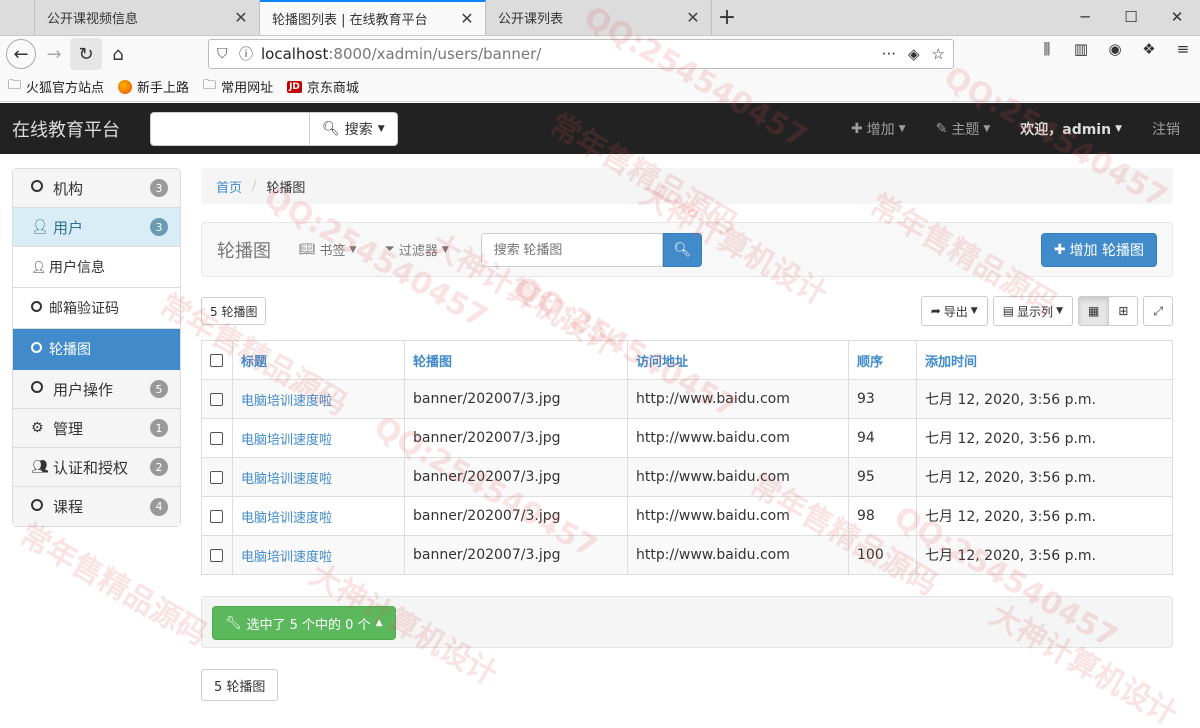 The height and width of the screenshot is (728, 1200). Describe the element at coordinates (96, 428) in the screenshot. I see `sidebar-item-admin: ⚙ 管理 1` at that location.